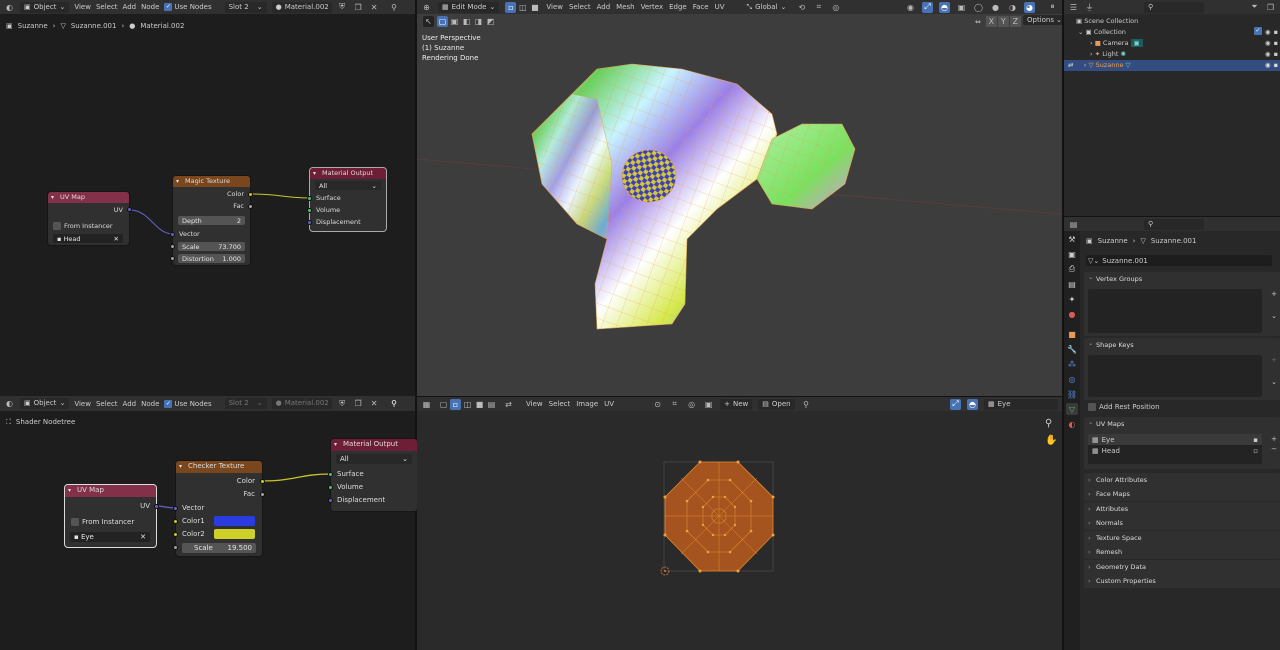 The height and width of the screenshot is (650, 1280). I want to click on pin-icon: ⚲, so click(806, 404).